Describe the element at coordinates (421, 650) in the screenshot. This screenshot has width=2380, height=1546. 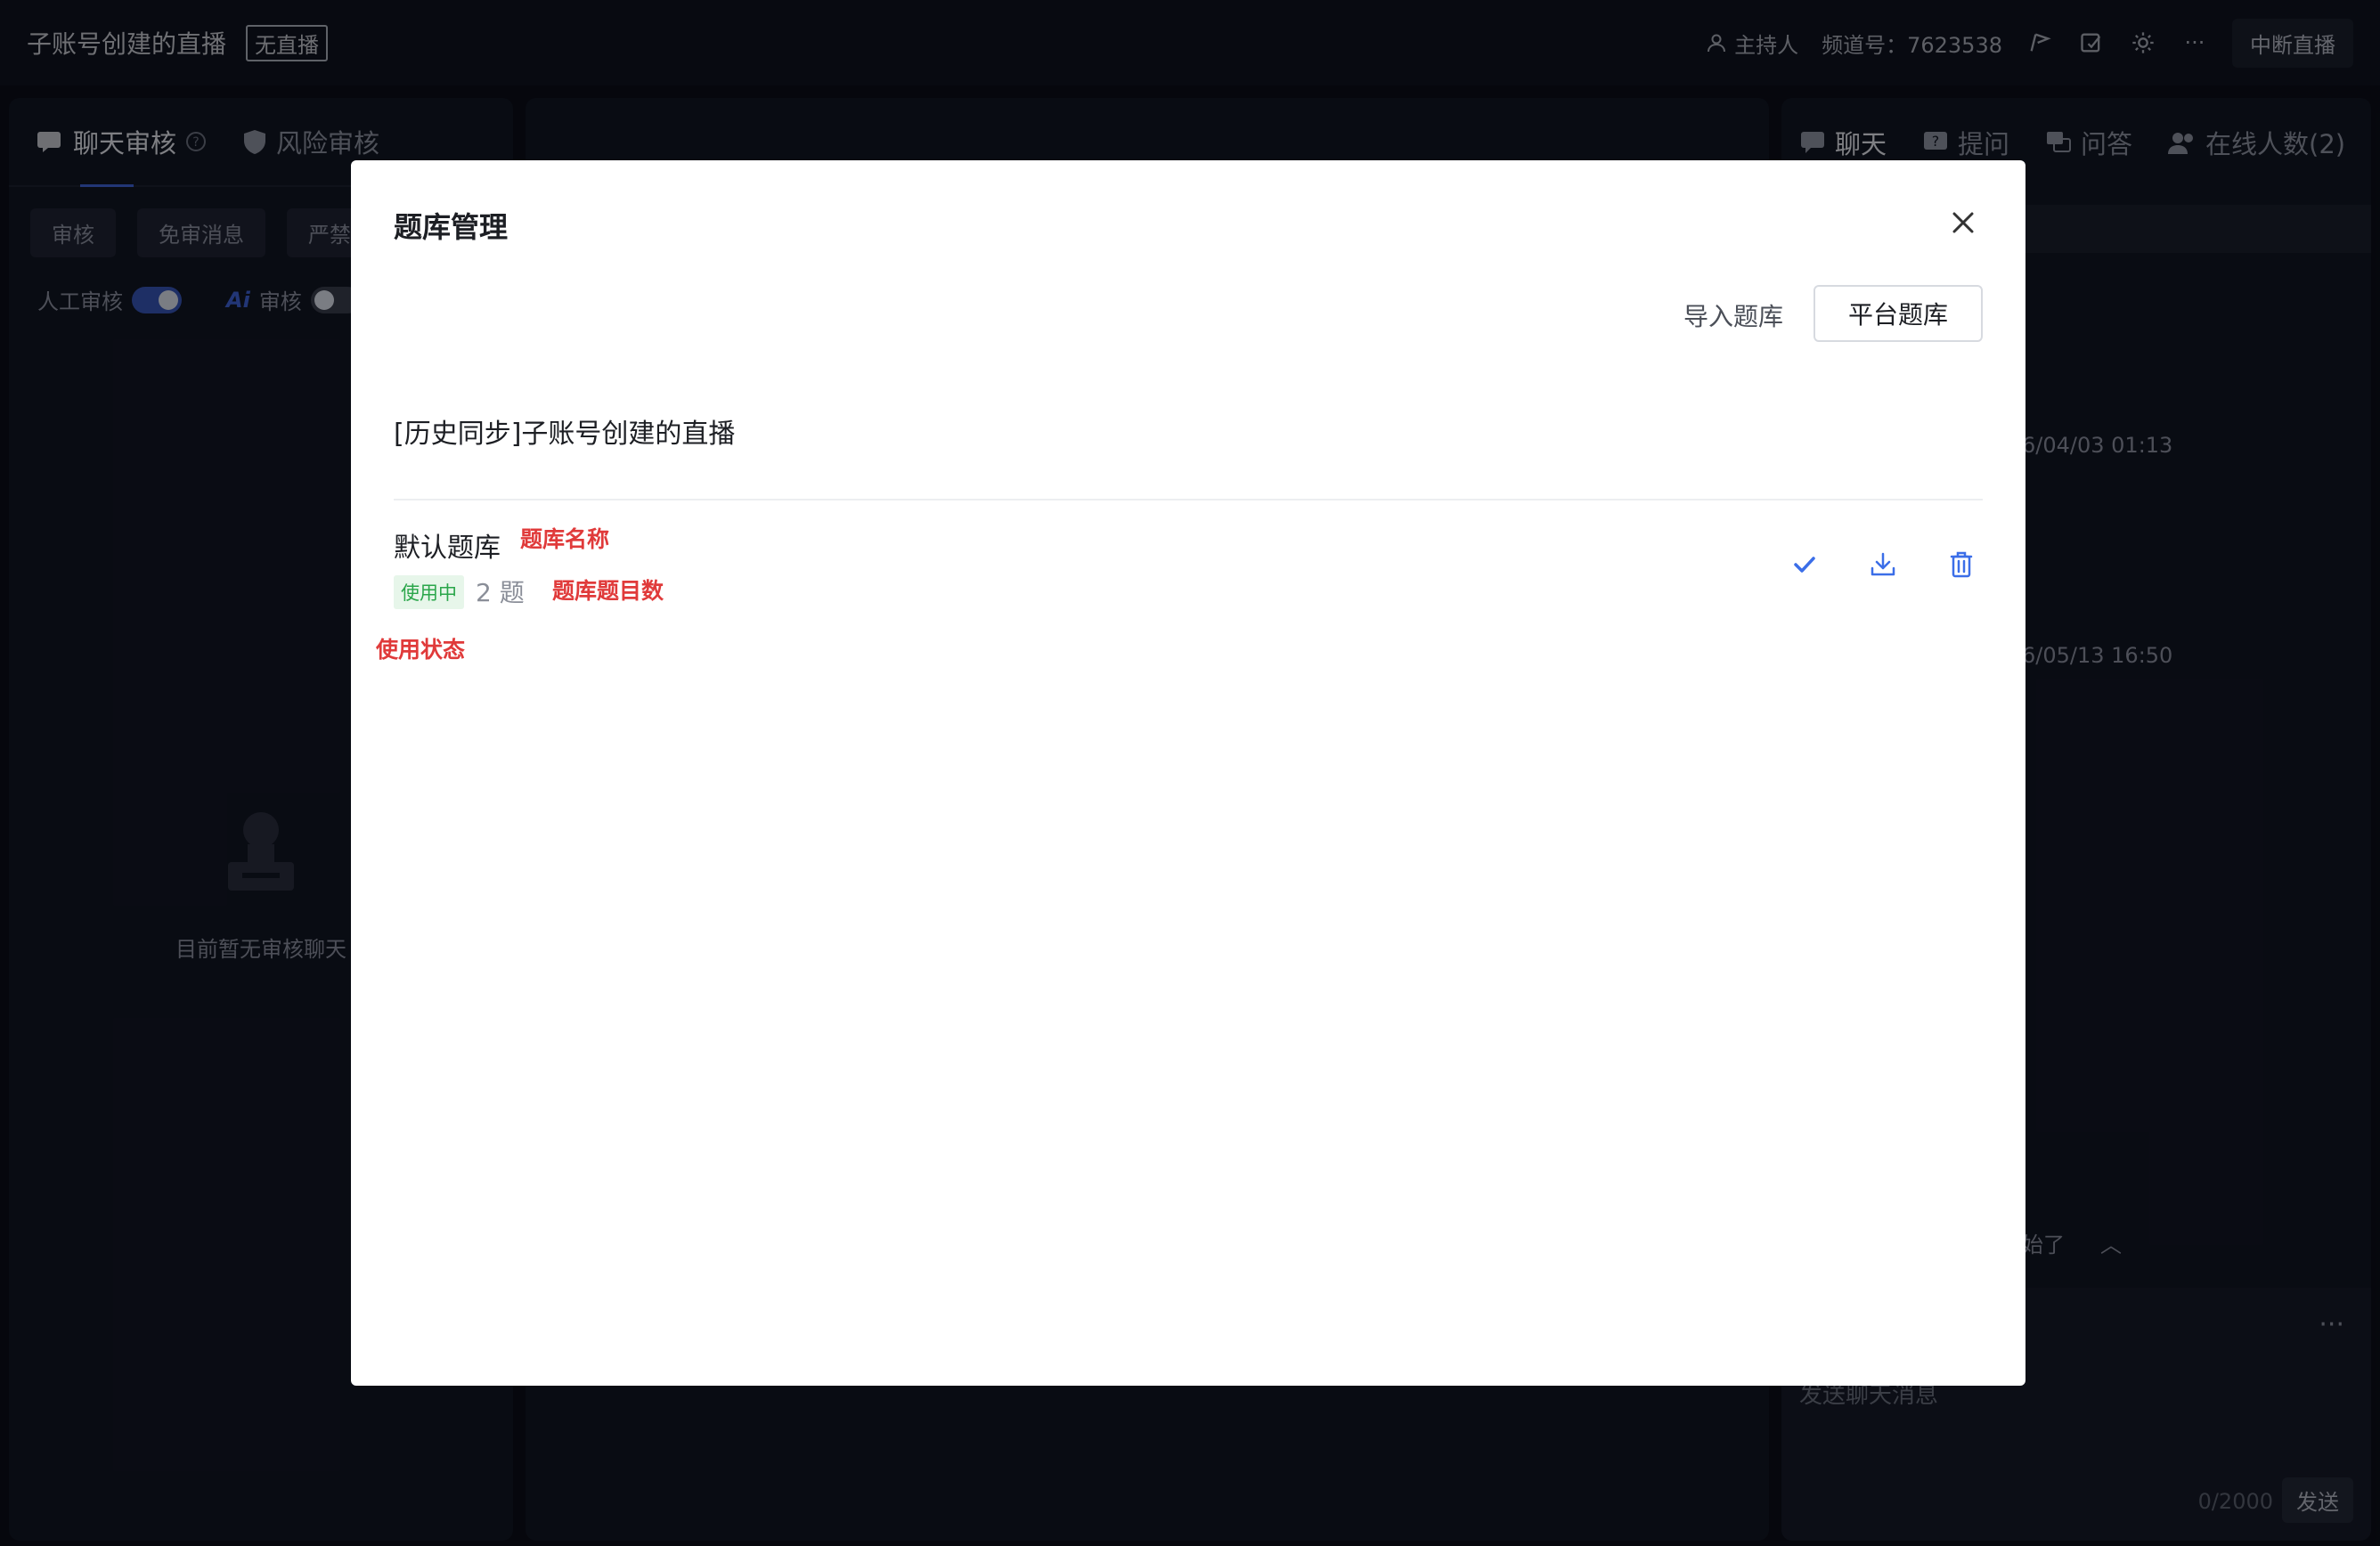
I see `annotation-usage-status: 使用状态` at that location.